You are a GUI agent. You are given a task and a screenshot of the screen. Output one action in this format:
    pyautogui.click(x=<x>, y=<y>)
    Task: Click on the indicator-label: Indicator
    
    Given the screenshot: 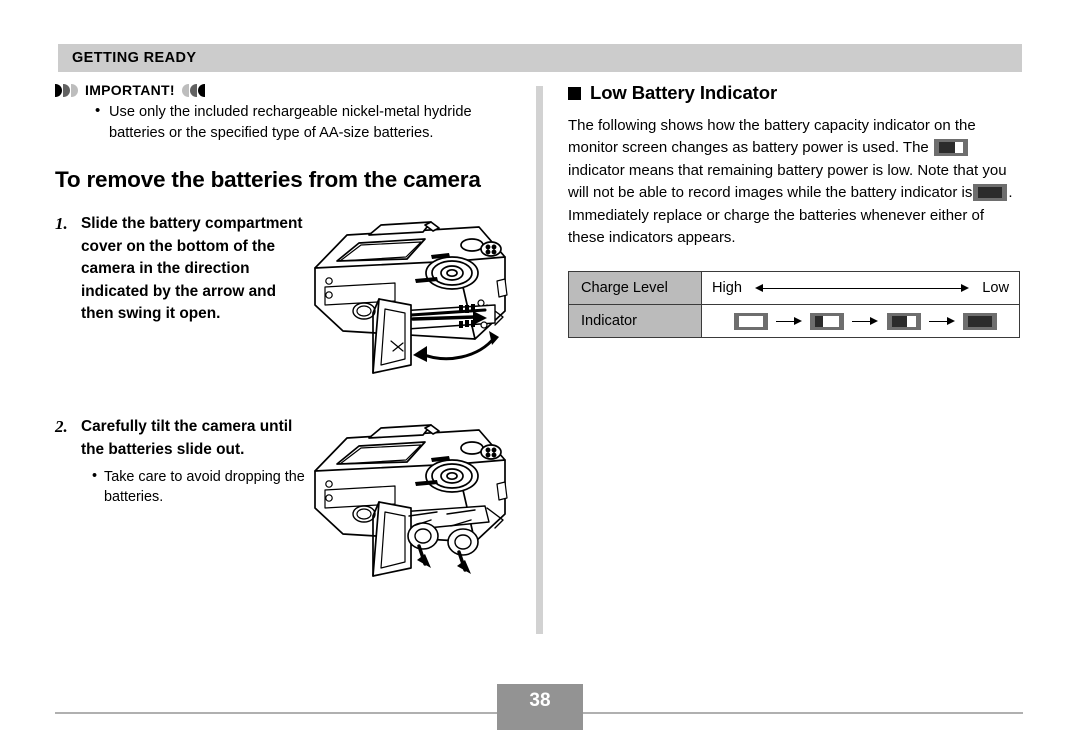 What is the action you would take?
    pyautogui.click(x=635, y=321)
    